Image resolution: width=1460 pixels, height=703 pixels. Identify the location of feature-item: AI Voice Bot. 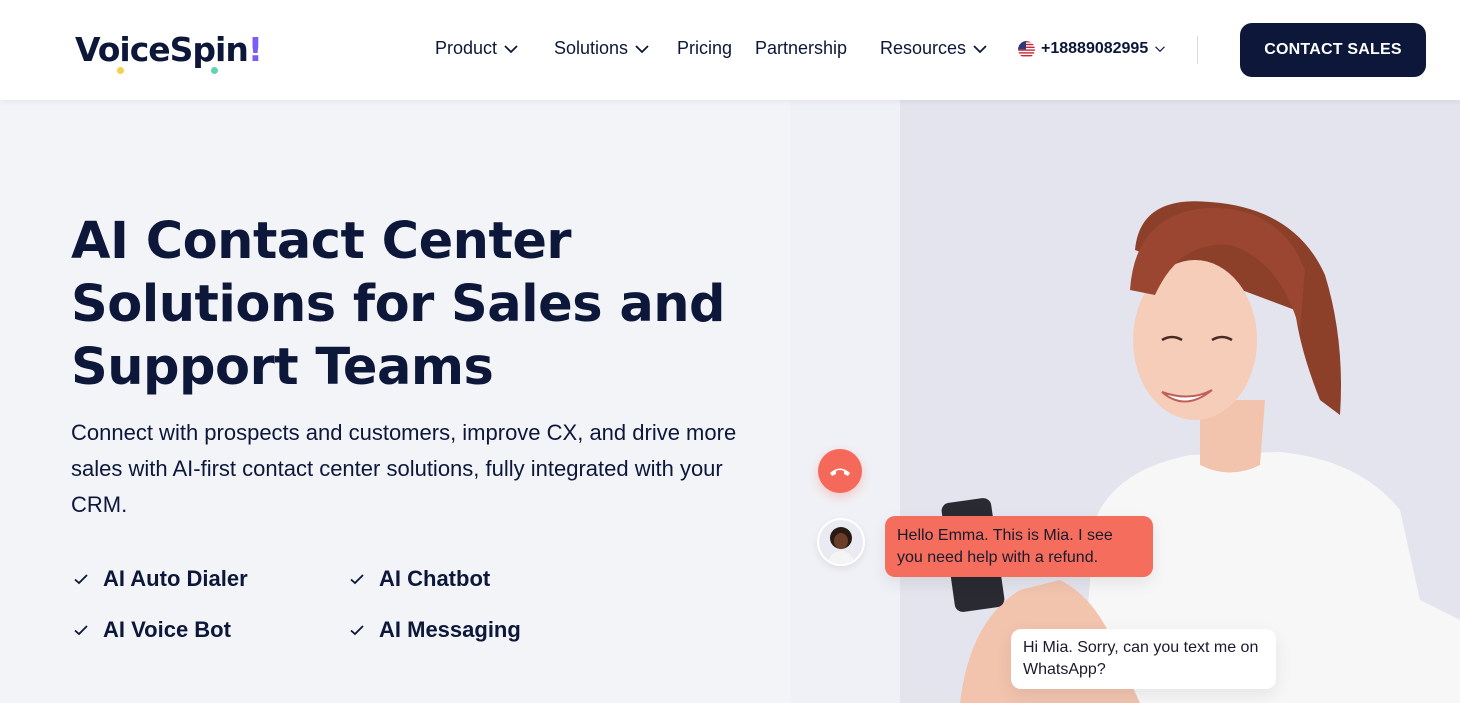
(152, 630).